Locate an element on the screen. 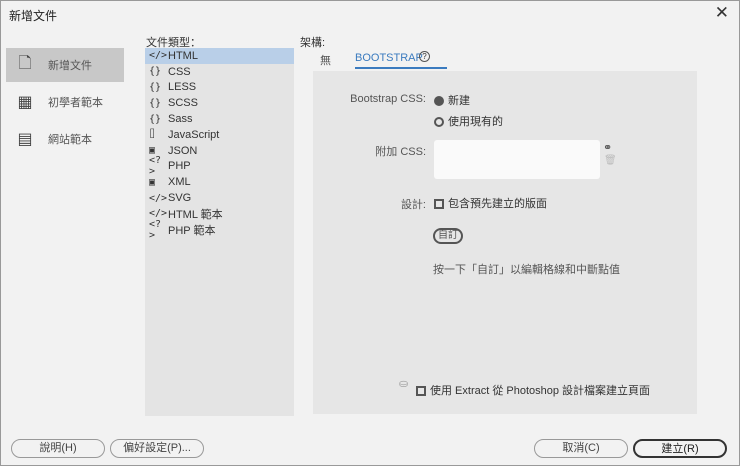 Image resolution: width=740 pixels, height=466 pixels. close-icon: ✕ is located at coordinates (722, 13).